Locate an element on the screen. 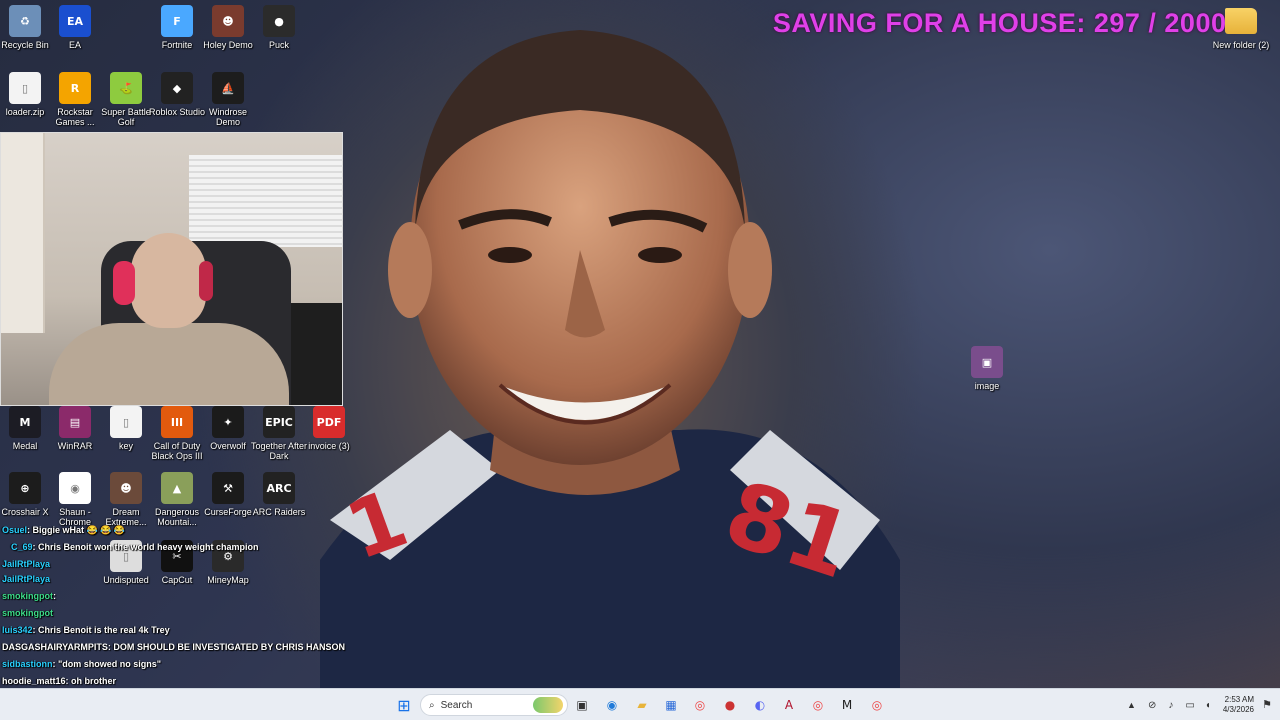 The image size is (1280, 720). desktop-icon-holey-demo: ☻ Holey Demo is located at coordinates (228, 27).